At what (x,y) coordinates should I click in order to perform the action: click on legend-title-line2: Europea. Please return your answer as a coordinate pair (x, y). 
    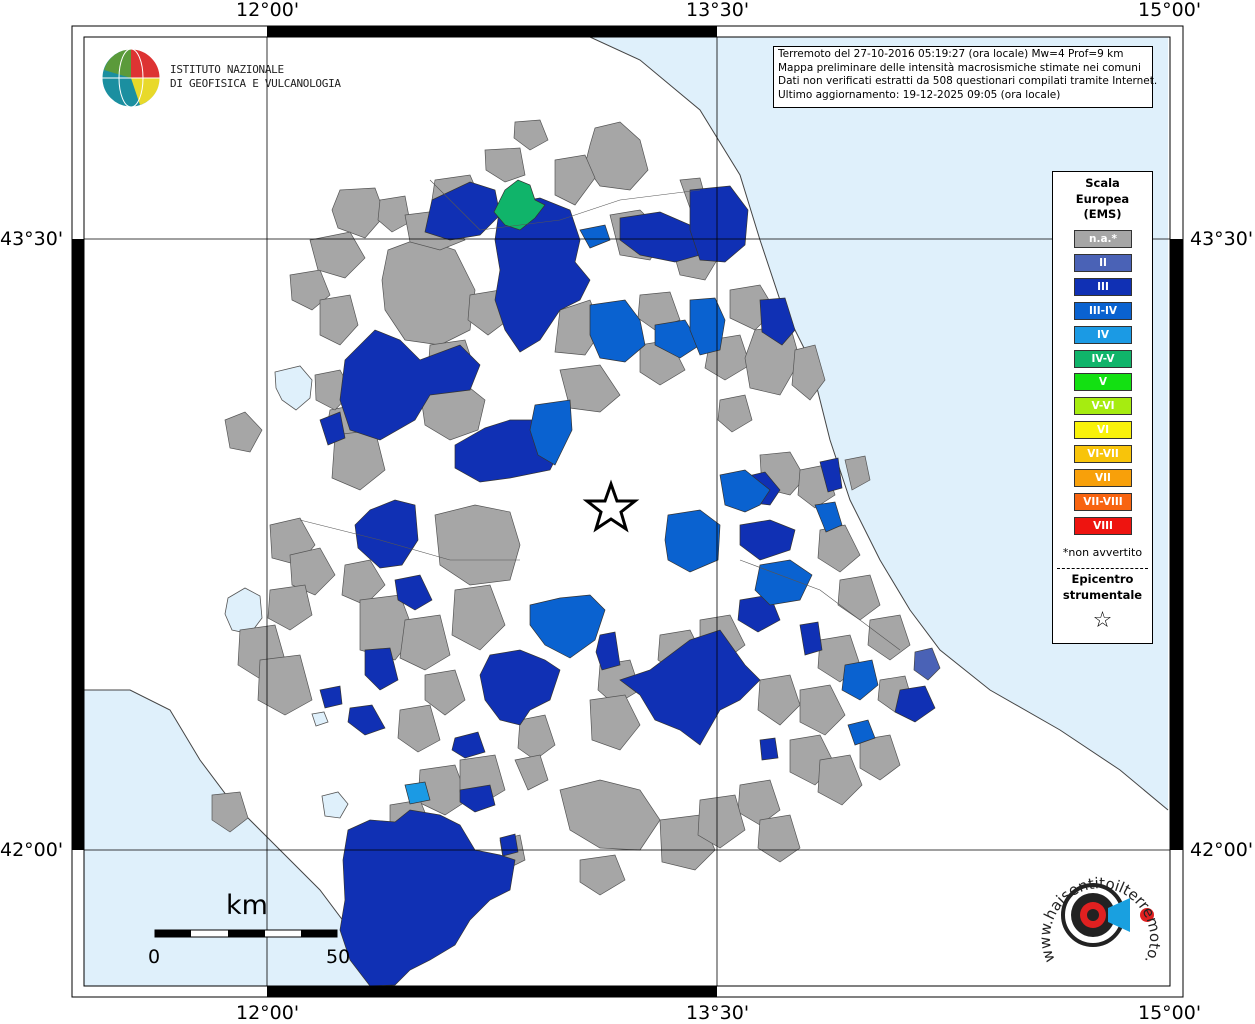
    Looking at the image, I should click on (1102, 198).